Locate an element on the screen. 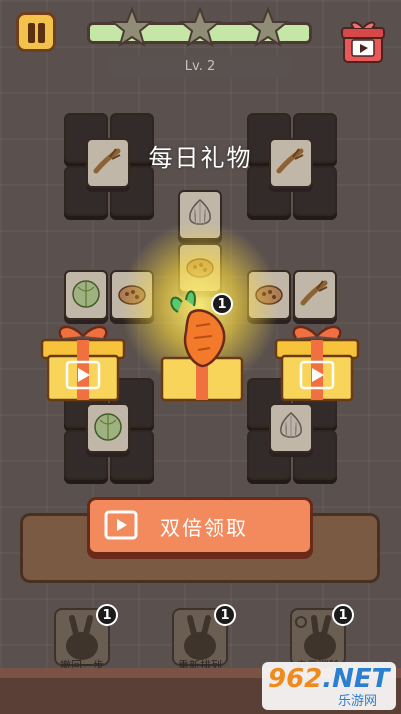  level-label: Lv. 2 is located at coordinates (200, 66).